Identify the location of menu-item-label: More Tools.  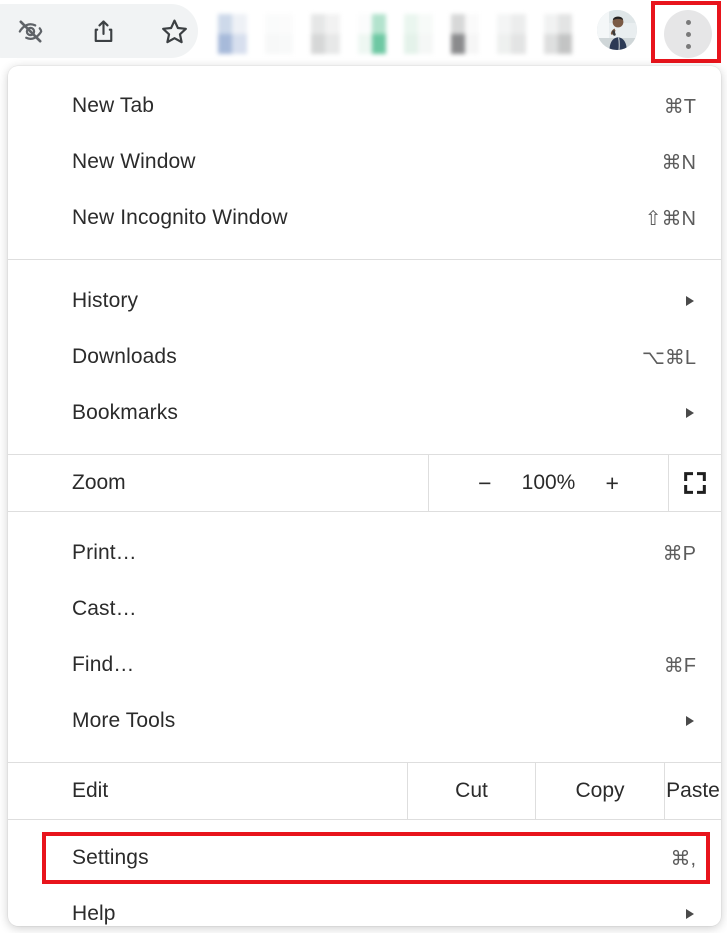
(124, 720).